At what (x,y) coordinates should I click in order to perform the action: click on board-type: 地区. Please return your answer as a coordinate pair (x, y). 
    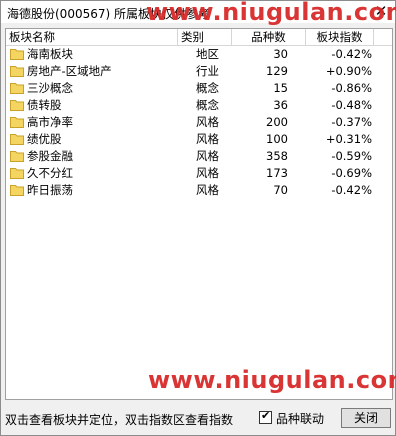
    Looking at the image, I should click on (207, 54).